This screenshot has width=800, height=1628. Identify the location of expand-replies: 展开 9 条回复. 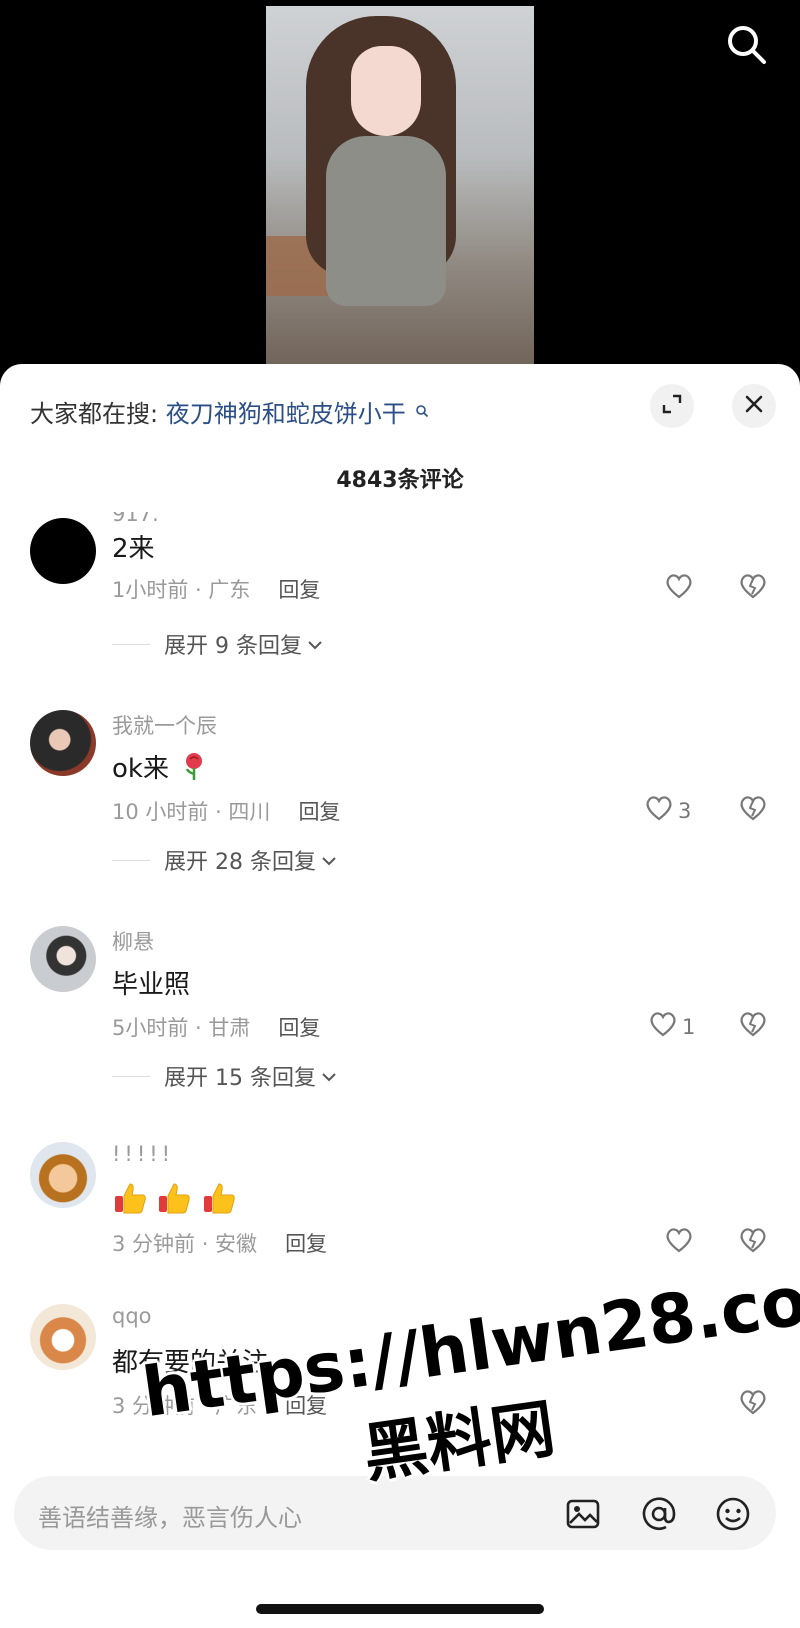
(218, 644).